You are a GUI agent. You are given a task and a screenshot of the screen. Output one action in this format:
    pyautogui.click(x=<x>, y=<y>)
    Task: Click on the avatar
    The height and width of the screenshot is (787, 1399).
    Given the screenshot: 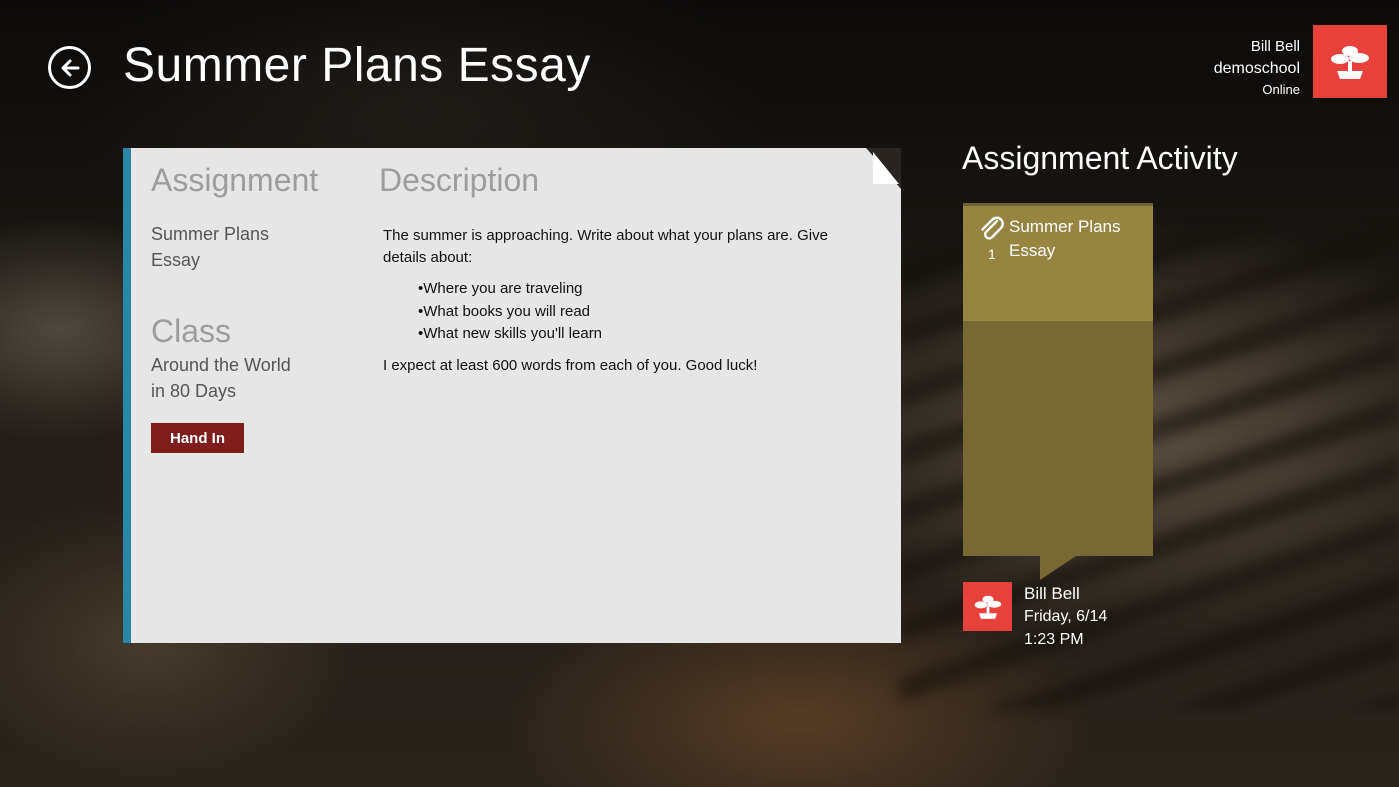 What is the action you would take?
    pyautogui.click(x=1350, y=61)
    